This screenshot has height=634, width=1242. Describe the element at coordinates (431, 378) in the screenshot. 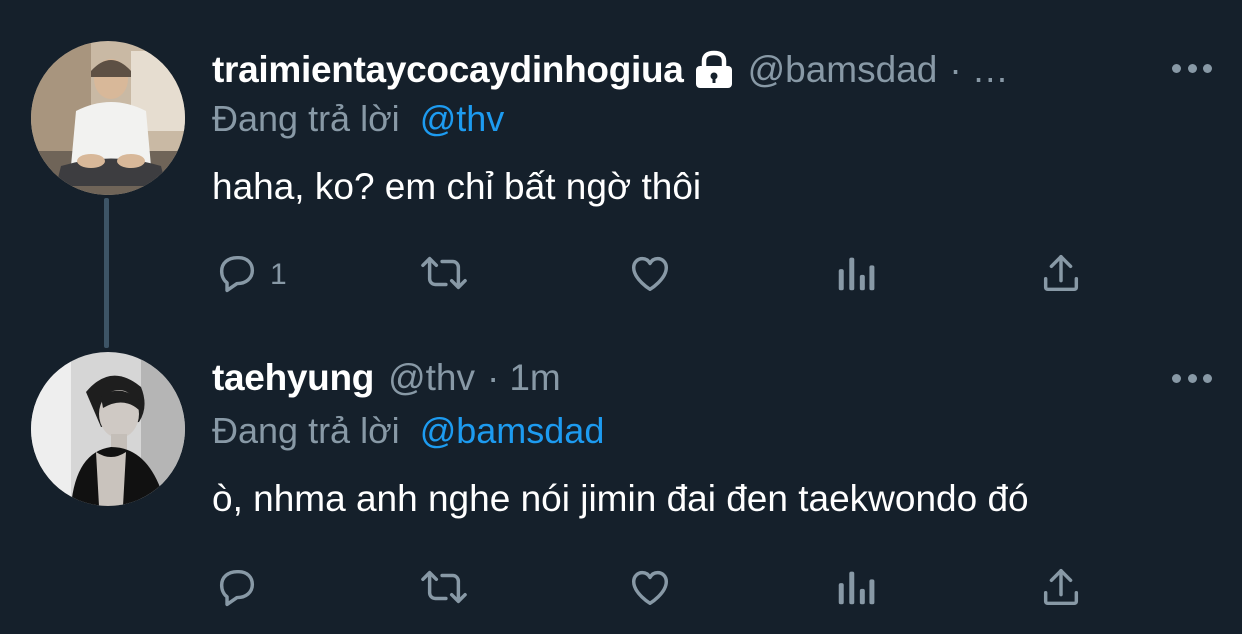

I see `user-handle: @thv` at that location.